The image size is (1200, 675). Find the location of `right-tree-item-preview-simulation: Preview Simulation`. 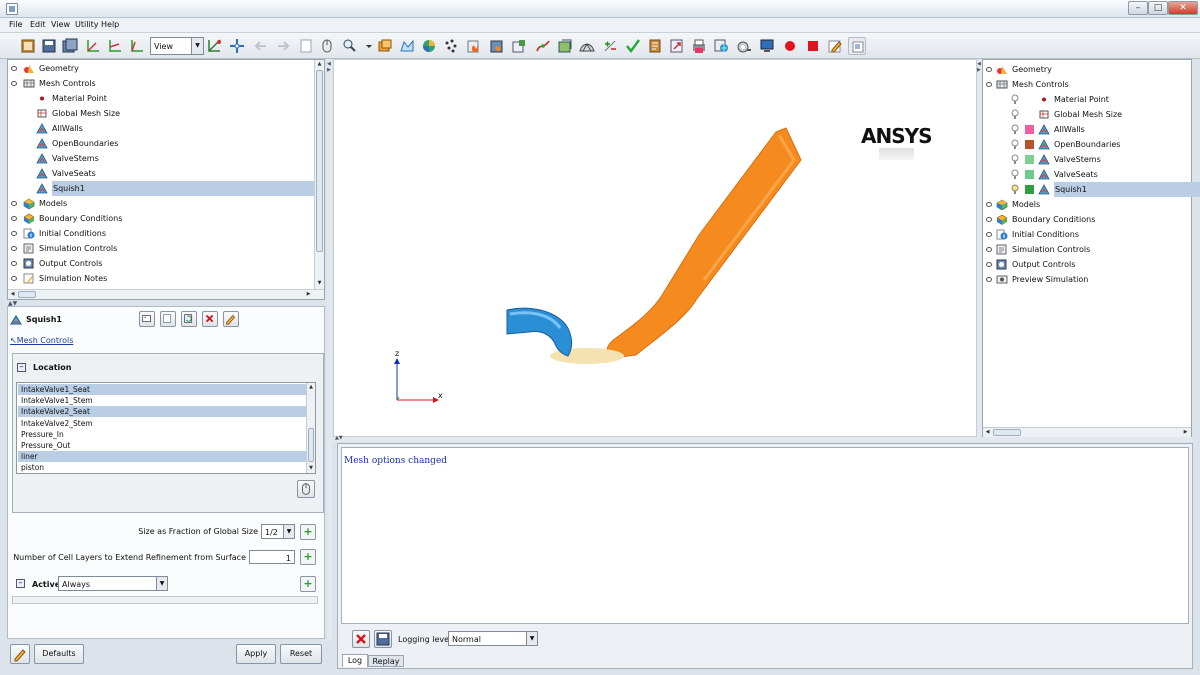

right-tree-item-preview-simulation: Preview Simulation is located at coordinates (1087, 279).